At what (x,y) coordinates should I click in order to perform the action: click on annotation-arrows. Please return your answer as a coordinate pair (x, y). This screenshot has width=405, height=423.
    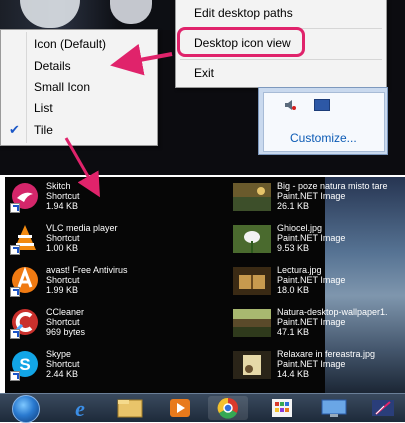
    Looking at the image, I should click on (118, 120).